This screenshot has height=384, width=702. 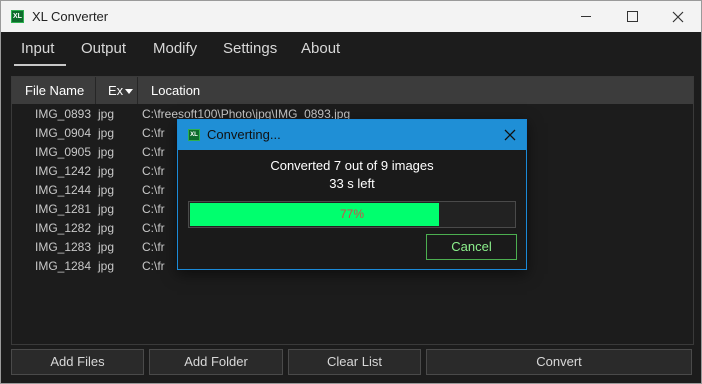 I want to click on maximize-icon, so click(x=632, y=16).